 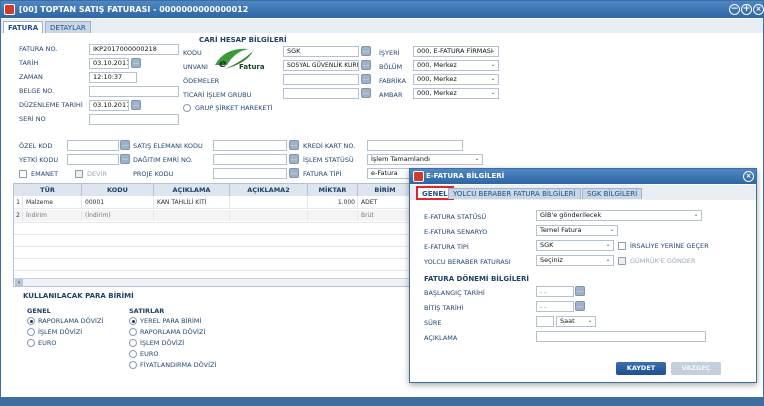 I want to click on general-transaction-radio, so click(x=31, y=332).